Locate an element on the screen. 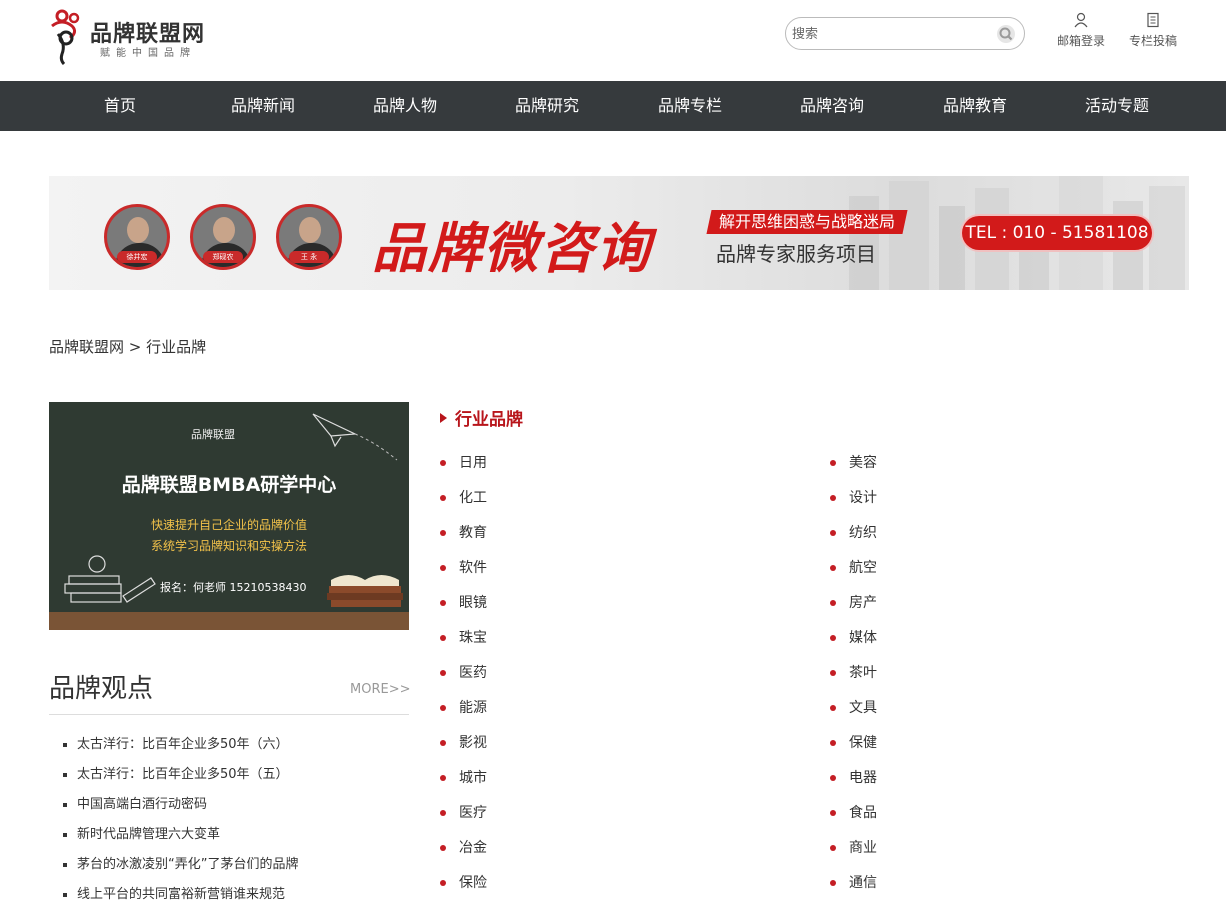 This screenshot has height=915, width=1226. list-item: 中国高端白酒行动密码 is located at coordinates (229, 810).